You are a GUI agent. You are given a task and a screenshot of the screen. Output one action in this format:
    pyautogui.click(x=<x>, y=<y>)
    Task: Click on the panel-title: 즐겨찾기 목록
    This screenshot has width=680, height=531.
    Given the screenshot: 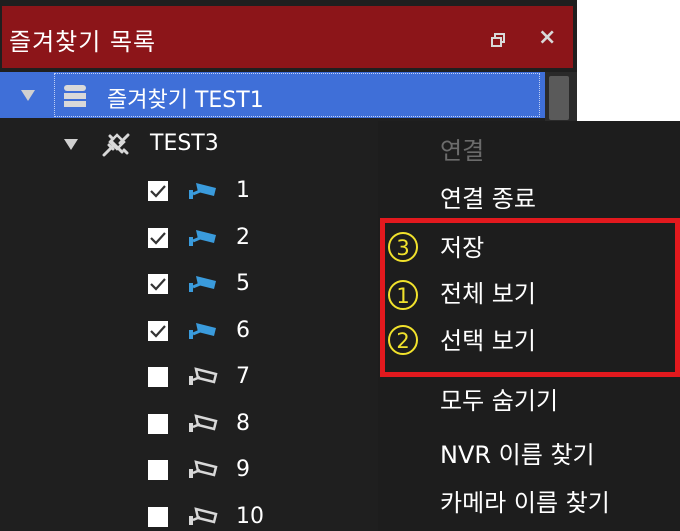 What is the action you would take?
    pyautogui.click(x=83, y=42)
    